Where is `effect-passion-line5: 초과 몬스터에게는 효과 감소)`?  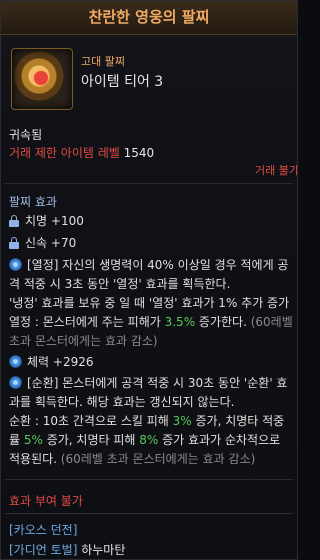 effect-passion-line5: 초과 몬스터에게는 효과 감소) is located at coordinates (83, 341).